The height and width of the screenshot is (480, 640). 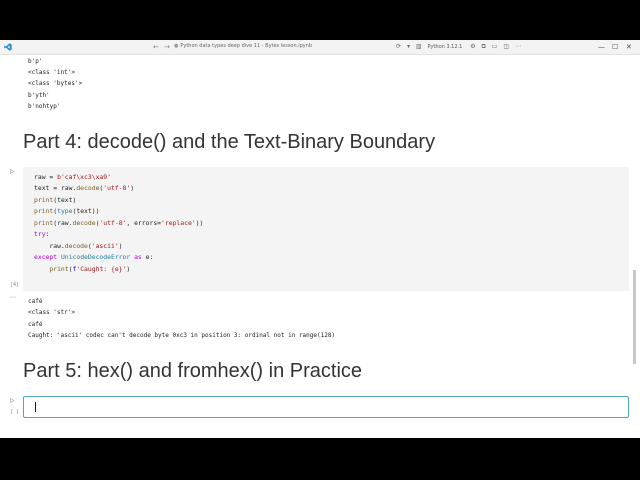 I want to click on settings-icon: ⚙, so click(x=472, y=47).